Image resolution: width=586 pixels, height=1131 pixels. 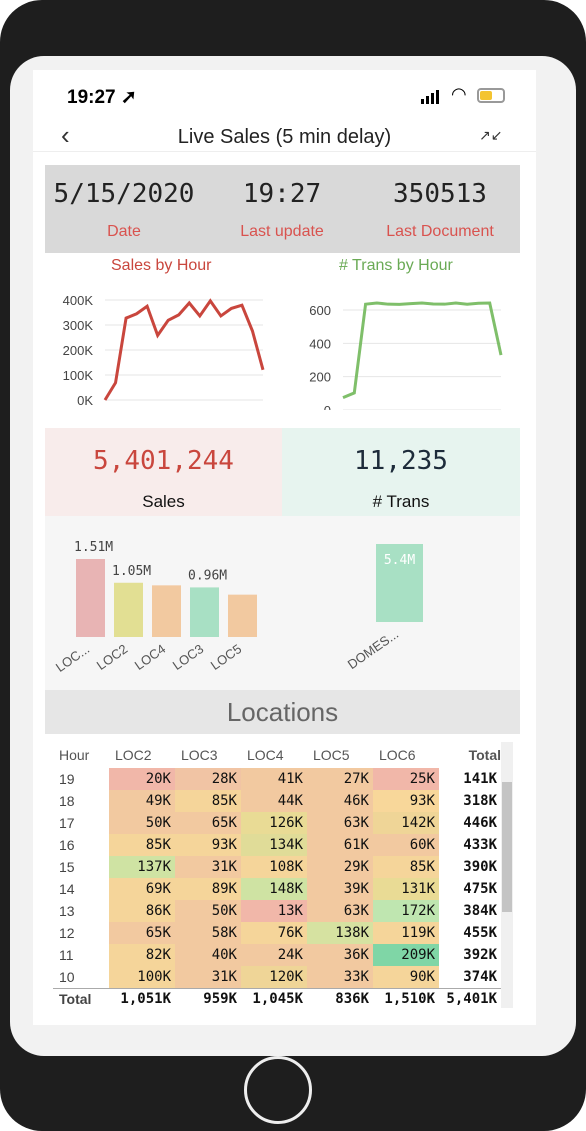 What do you see at coordinates (401, 472) in the screenshot?
I see `trans-card: 11,235 # Trans` at bounding box center [401, 472].